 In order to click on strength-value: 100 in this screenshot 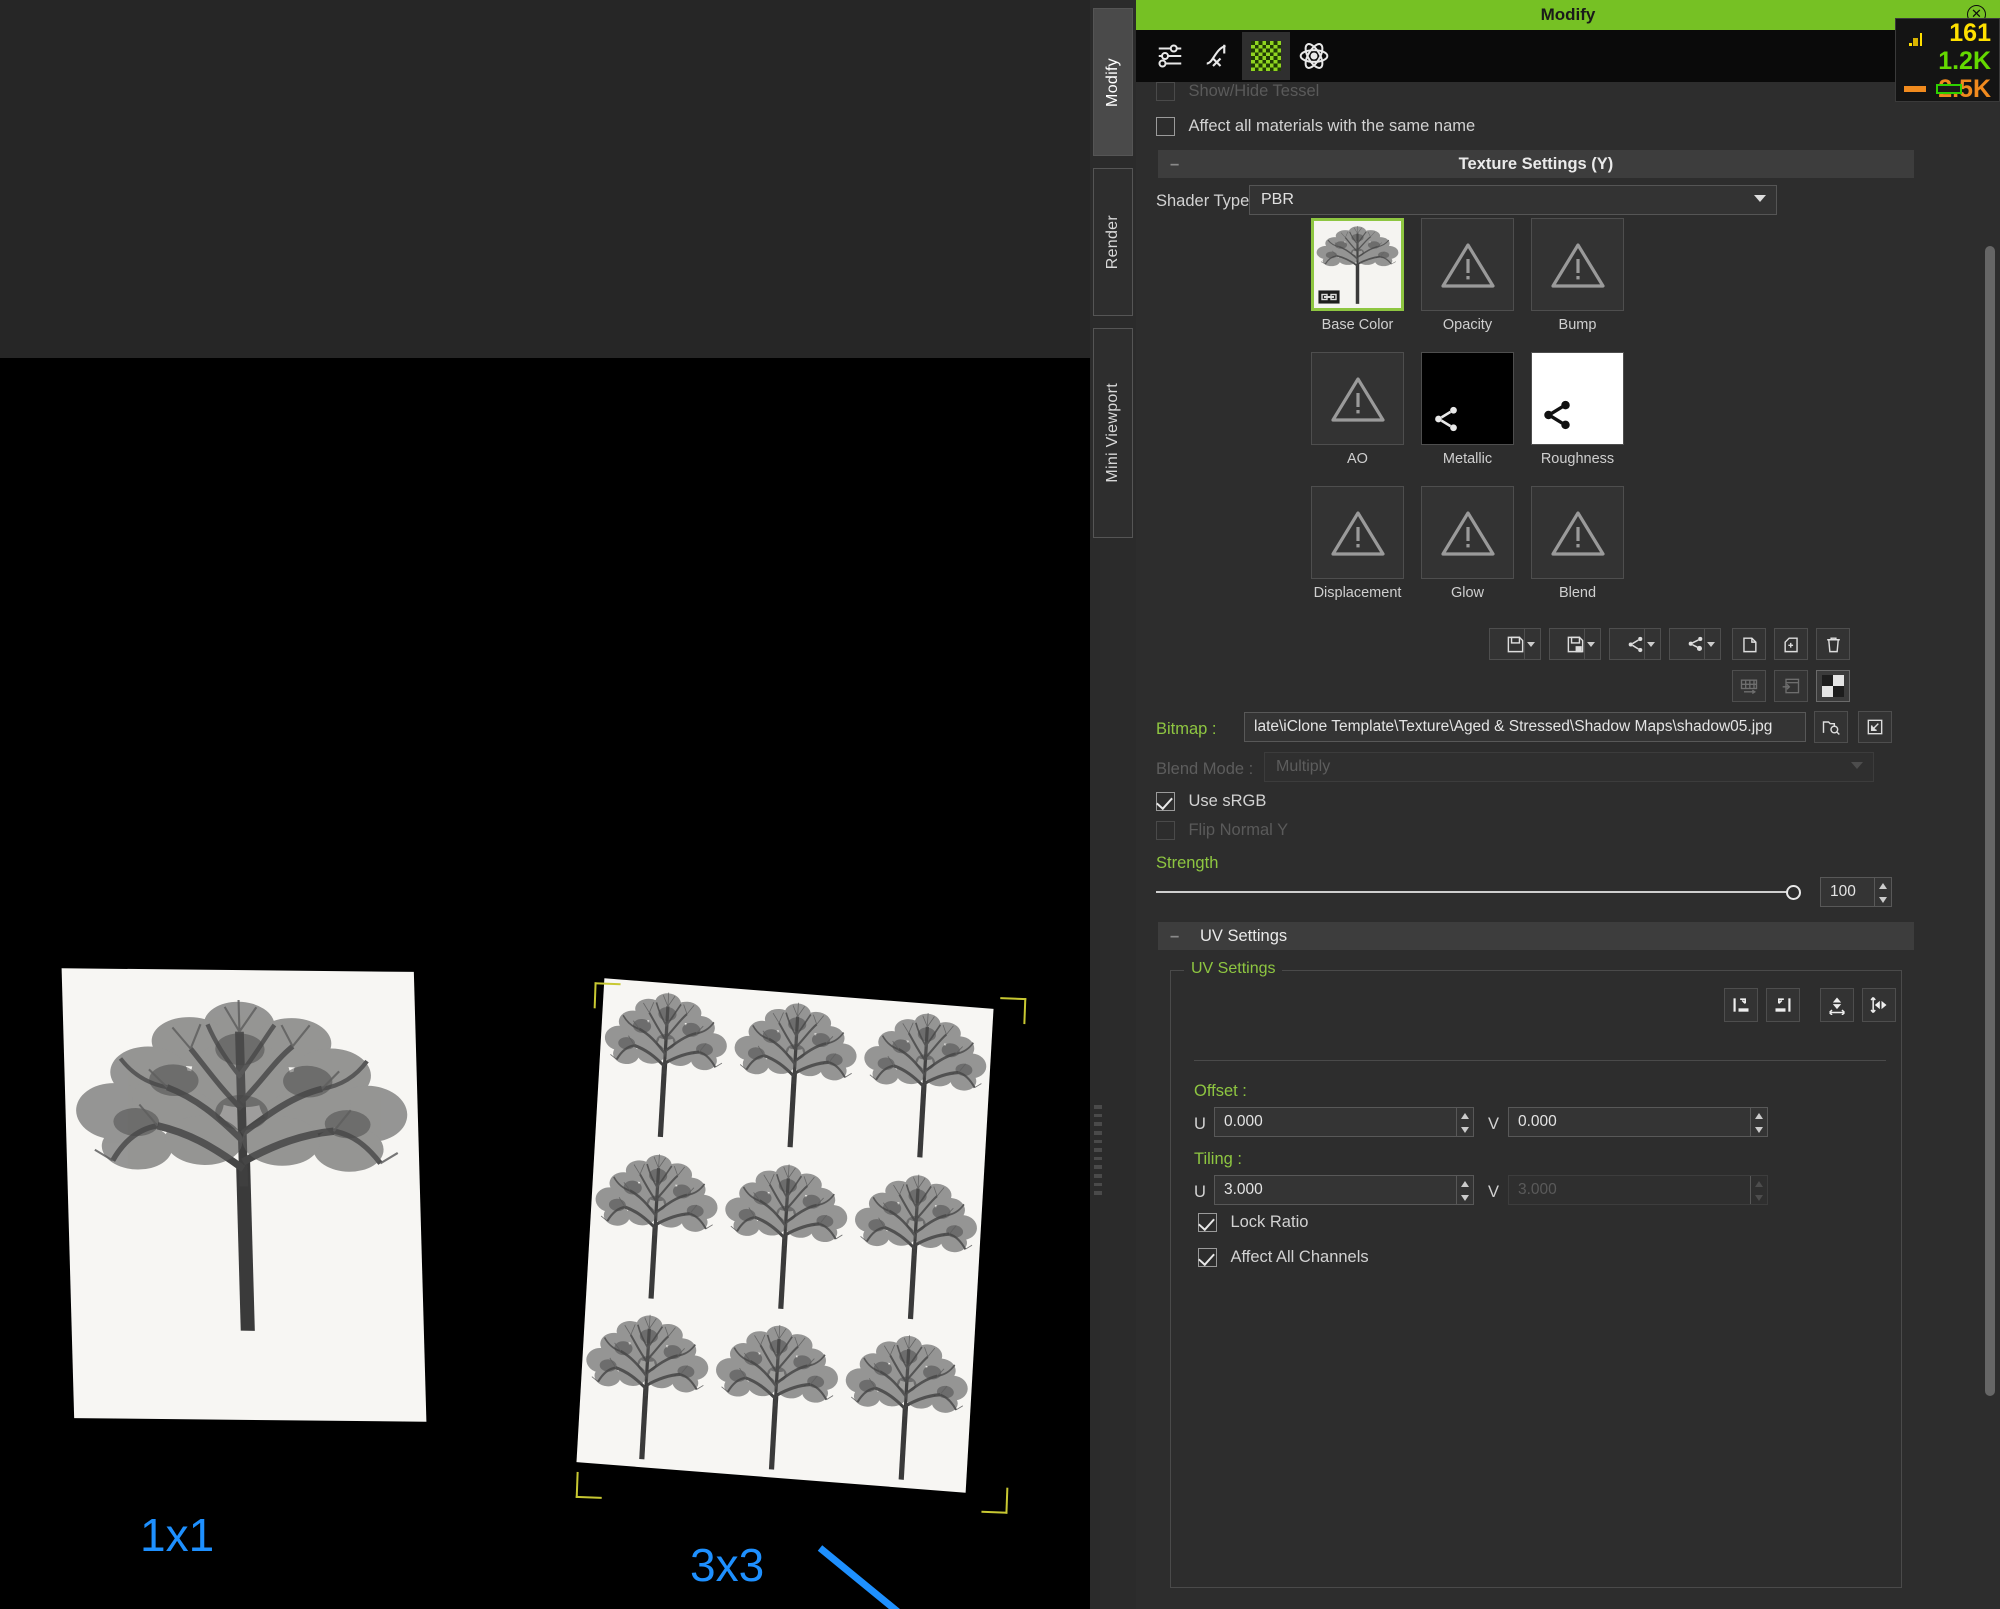, I will do `click(1843, 891)`.